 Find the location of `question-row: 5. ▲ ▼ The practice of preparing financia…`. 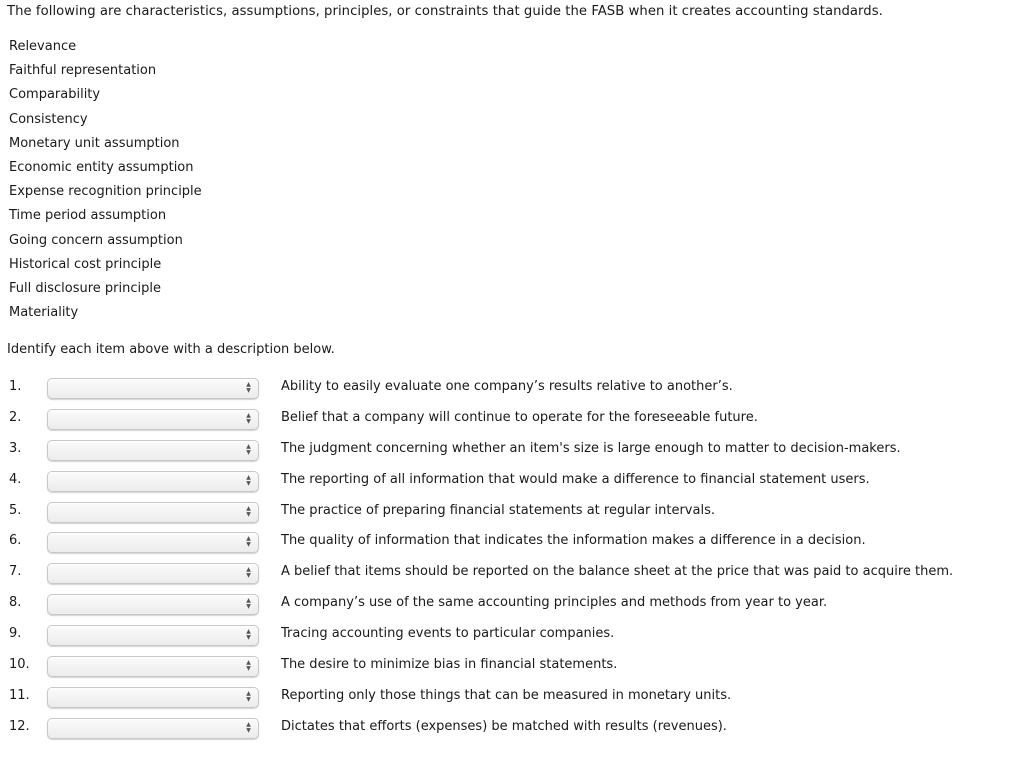

question-row: 5. ▲ ▼ The practice of preparing financia… is located at coordinates (512, 516).